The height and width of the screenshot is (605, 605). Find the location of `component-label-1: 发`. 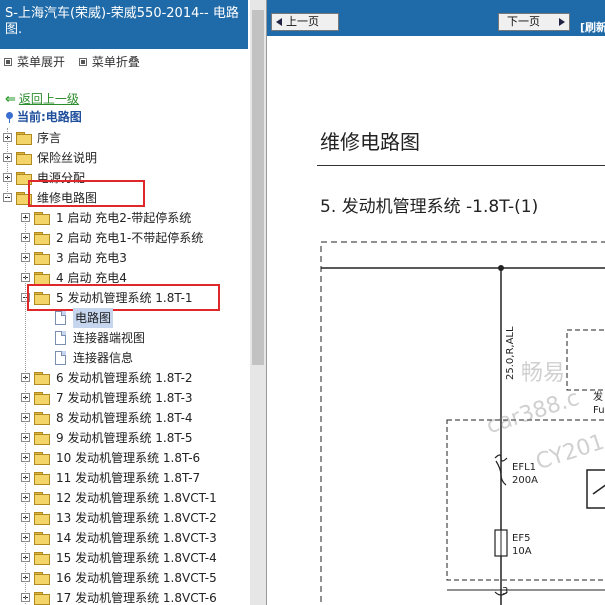

component-label-1: 发 is located at coordinates (598, 396).